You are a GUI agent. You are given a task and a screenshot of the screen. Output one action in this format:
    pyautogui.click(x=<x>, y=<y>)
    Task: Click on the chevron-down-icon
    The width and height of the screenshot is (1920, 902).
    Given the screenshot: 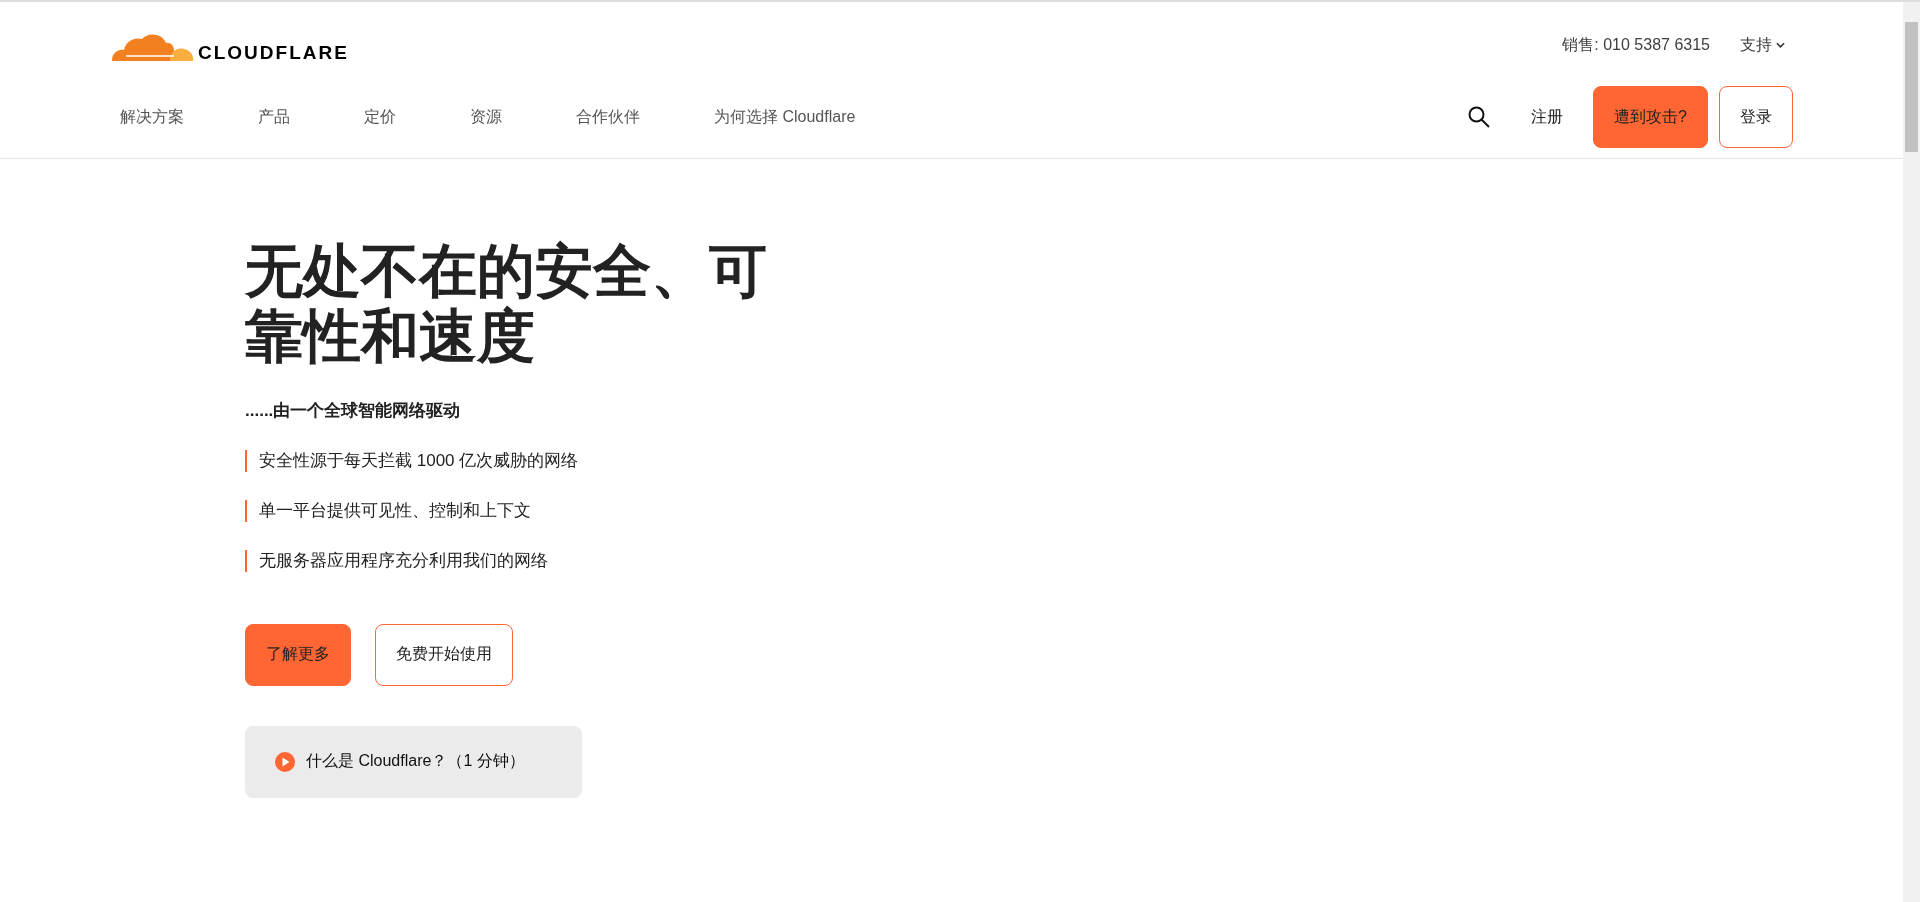 What is the action you would take?
    pyautogui.click(x=1780, y=45)
    